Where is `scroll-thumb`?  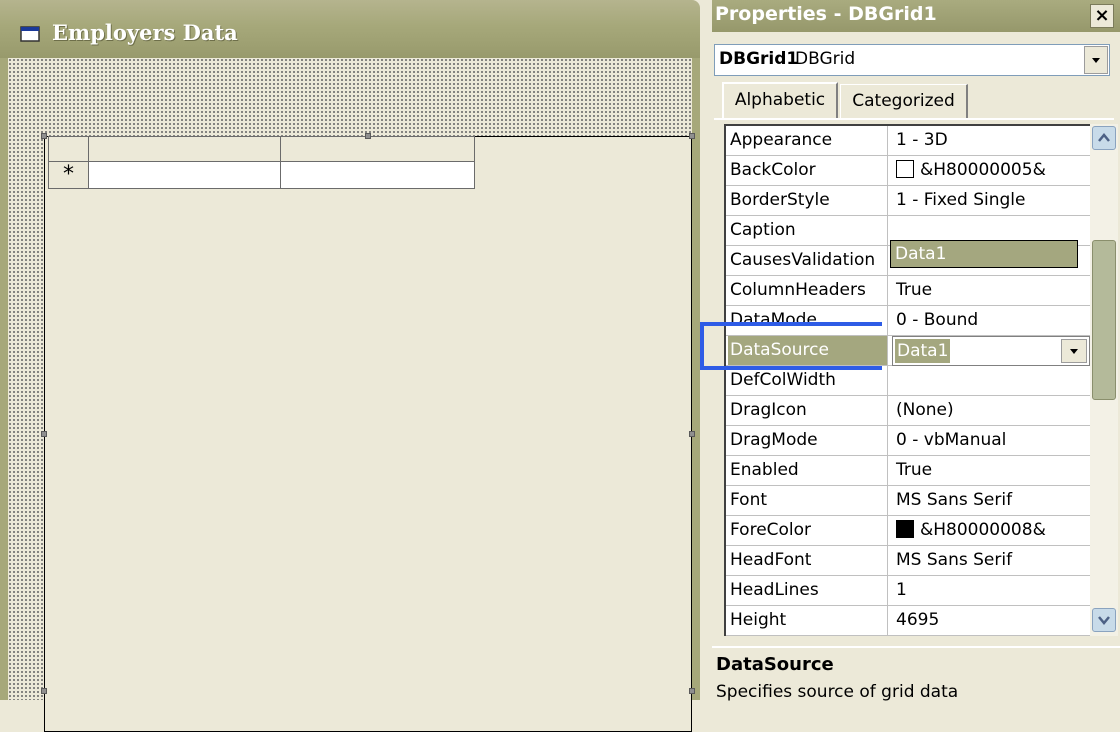 scroll-thumb is located at coordinates (1104, 320).